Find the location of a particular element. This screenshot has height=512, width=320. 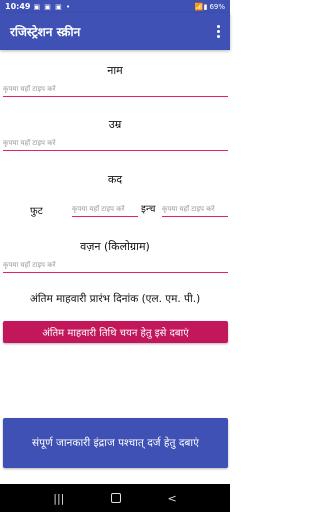

navigation-bar: ||| < is located at coordinates (115, 498).